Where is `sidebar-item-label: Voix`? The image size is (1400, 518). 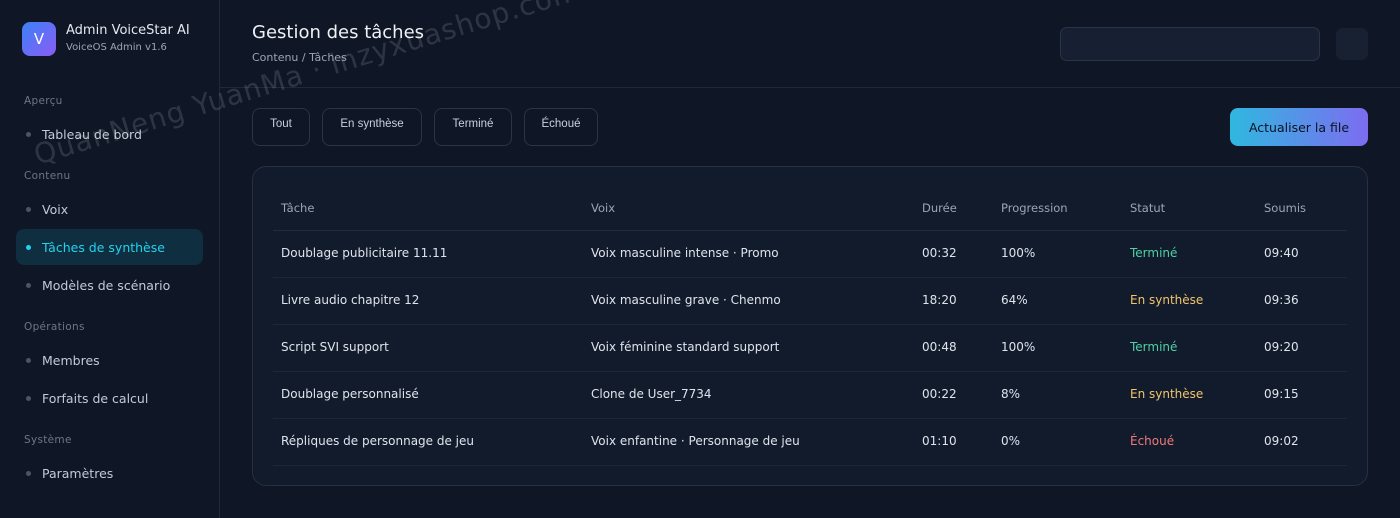
sidebar-item-label: Voix is located at coordinates (55, 209).